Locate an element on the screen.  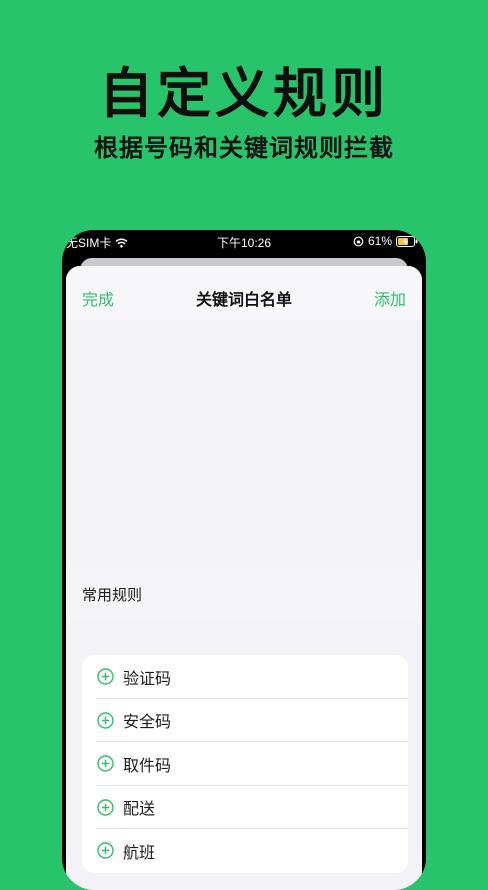
rule-label: 取件码 is located at coordinates (147, 765).